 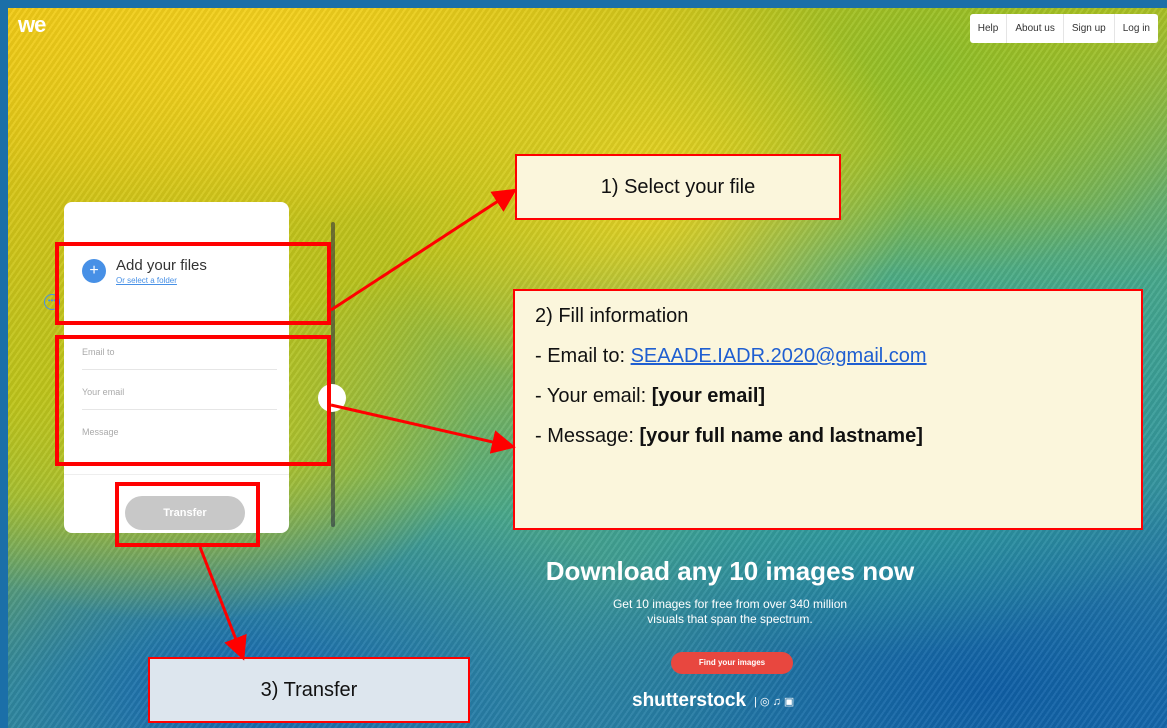 What do you see at coordinates (193, 283) in the screenshot?
I see `highlight-add-files` at bounding box center [193, 283].